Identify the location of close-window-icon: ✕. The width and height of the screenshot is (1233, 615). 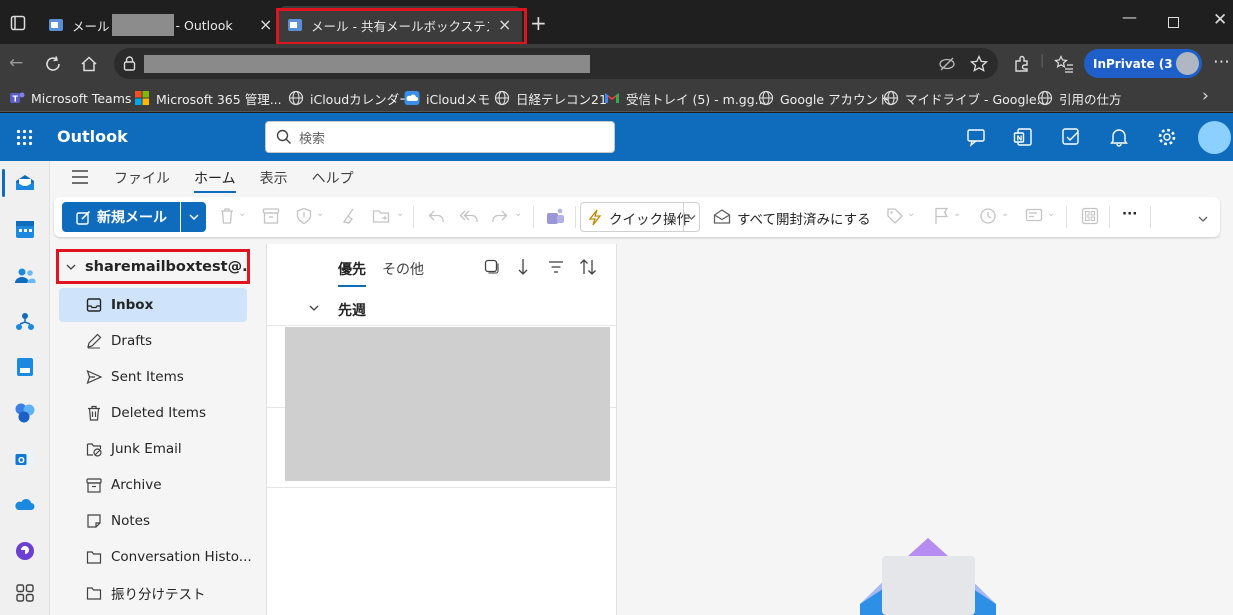
(1220, 20).